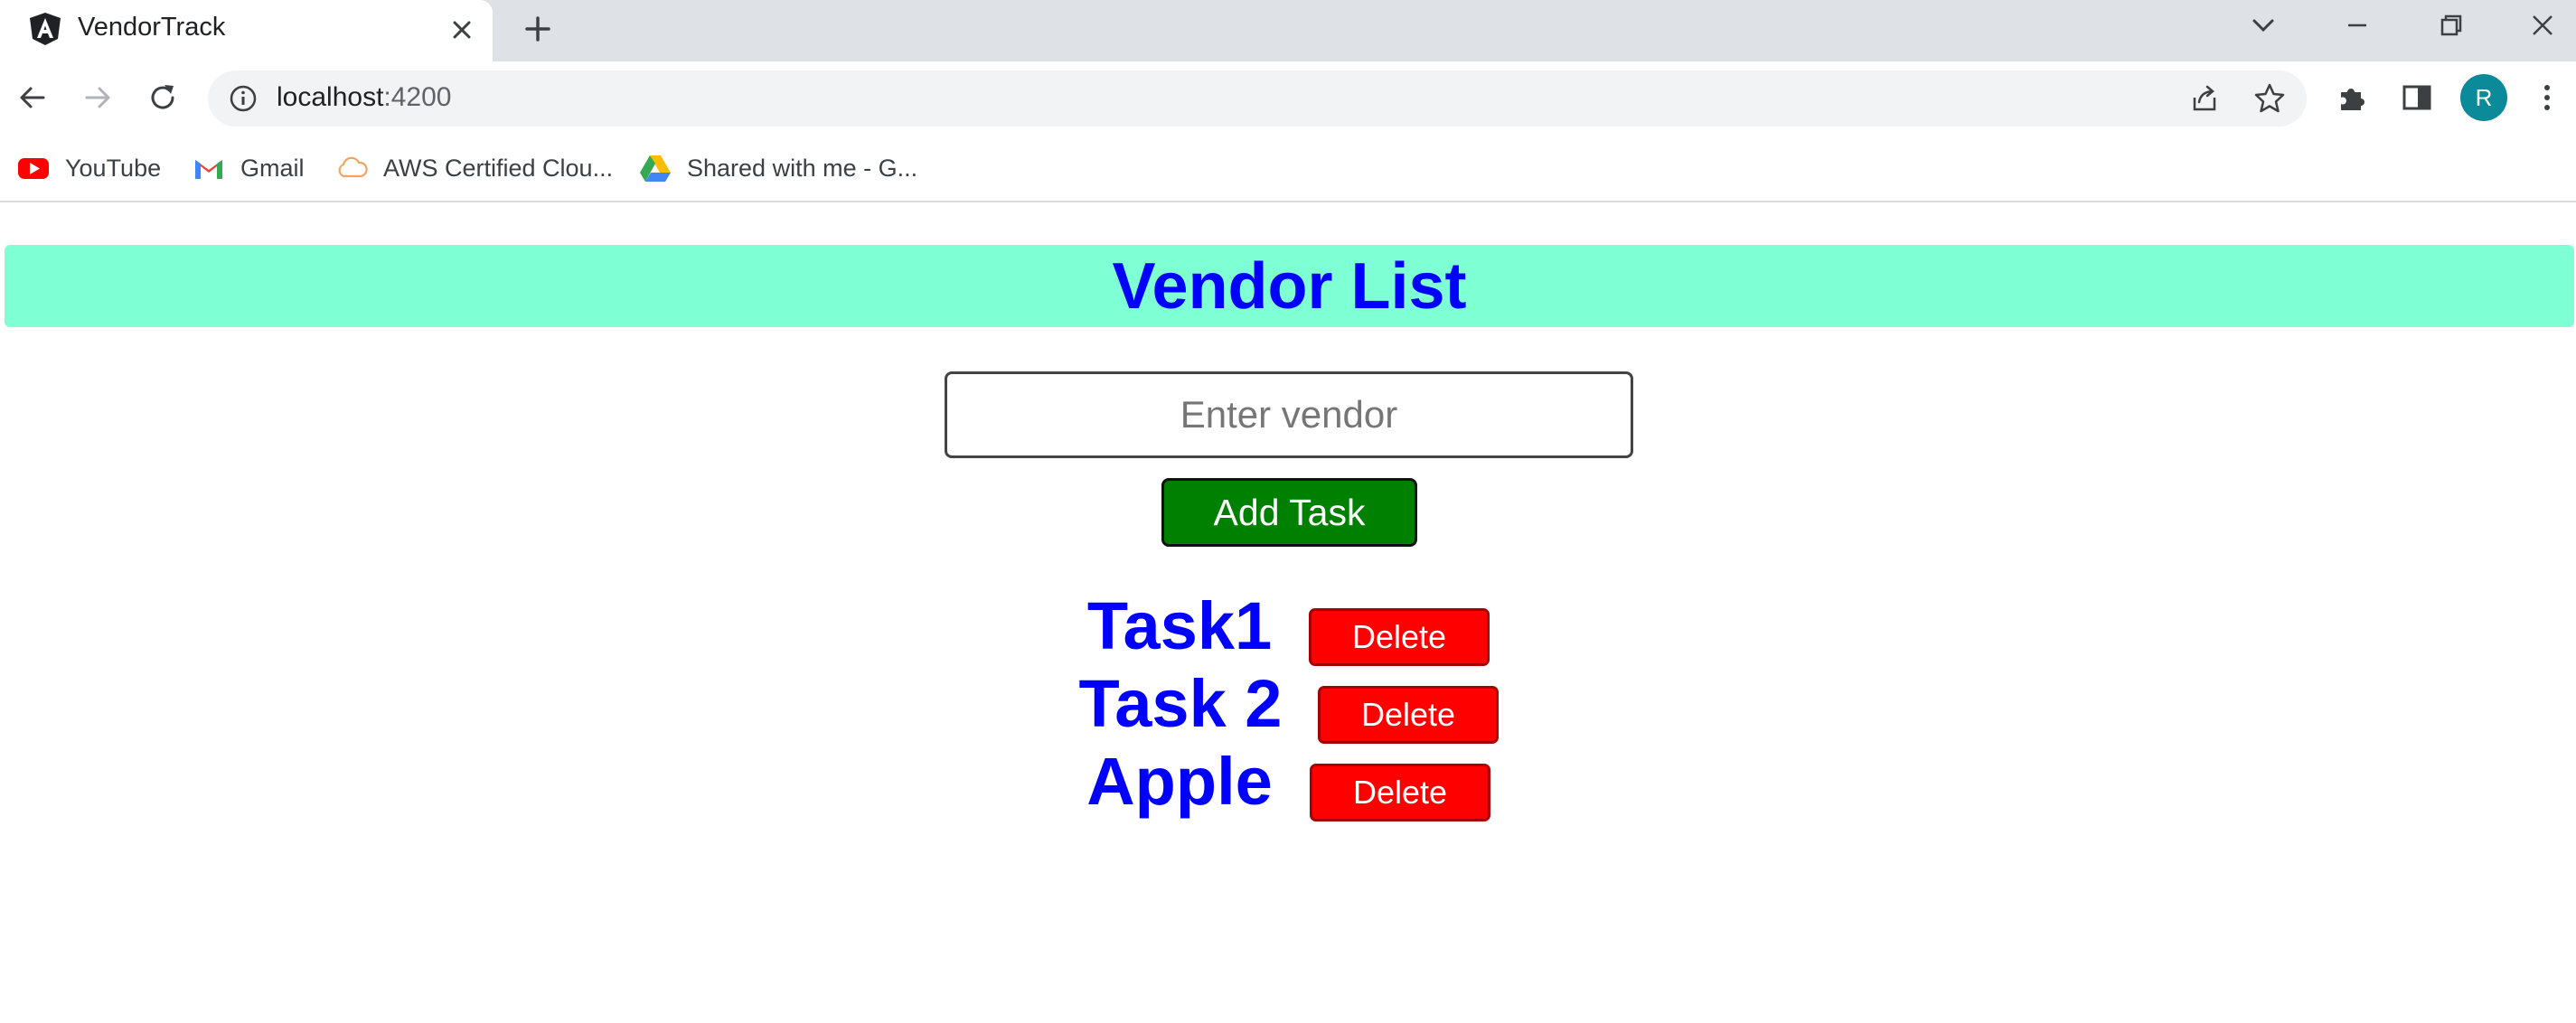 The width and height of the screenshot is (2576, 1023). Describe the element at coordinates (33, 168) in the screenshot. I see `youtube-icon` at that location.